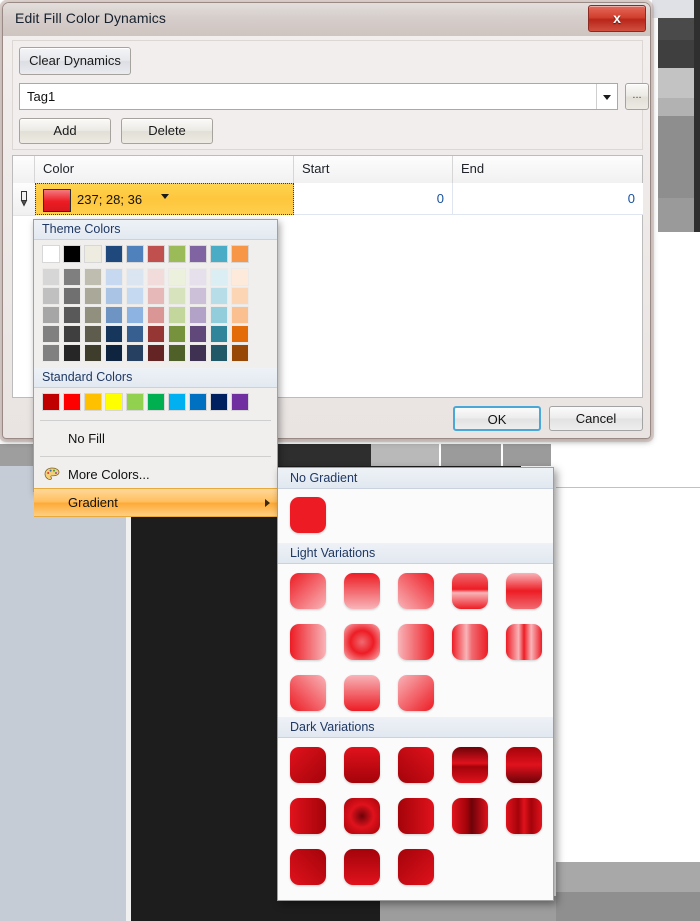  I want to click on tag-combobox-dropdown-button, so click(606, 96).